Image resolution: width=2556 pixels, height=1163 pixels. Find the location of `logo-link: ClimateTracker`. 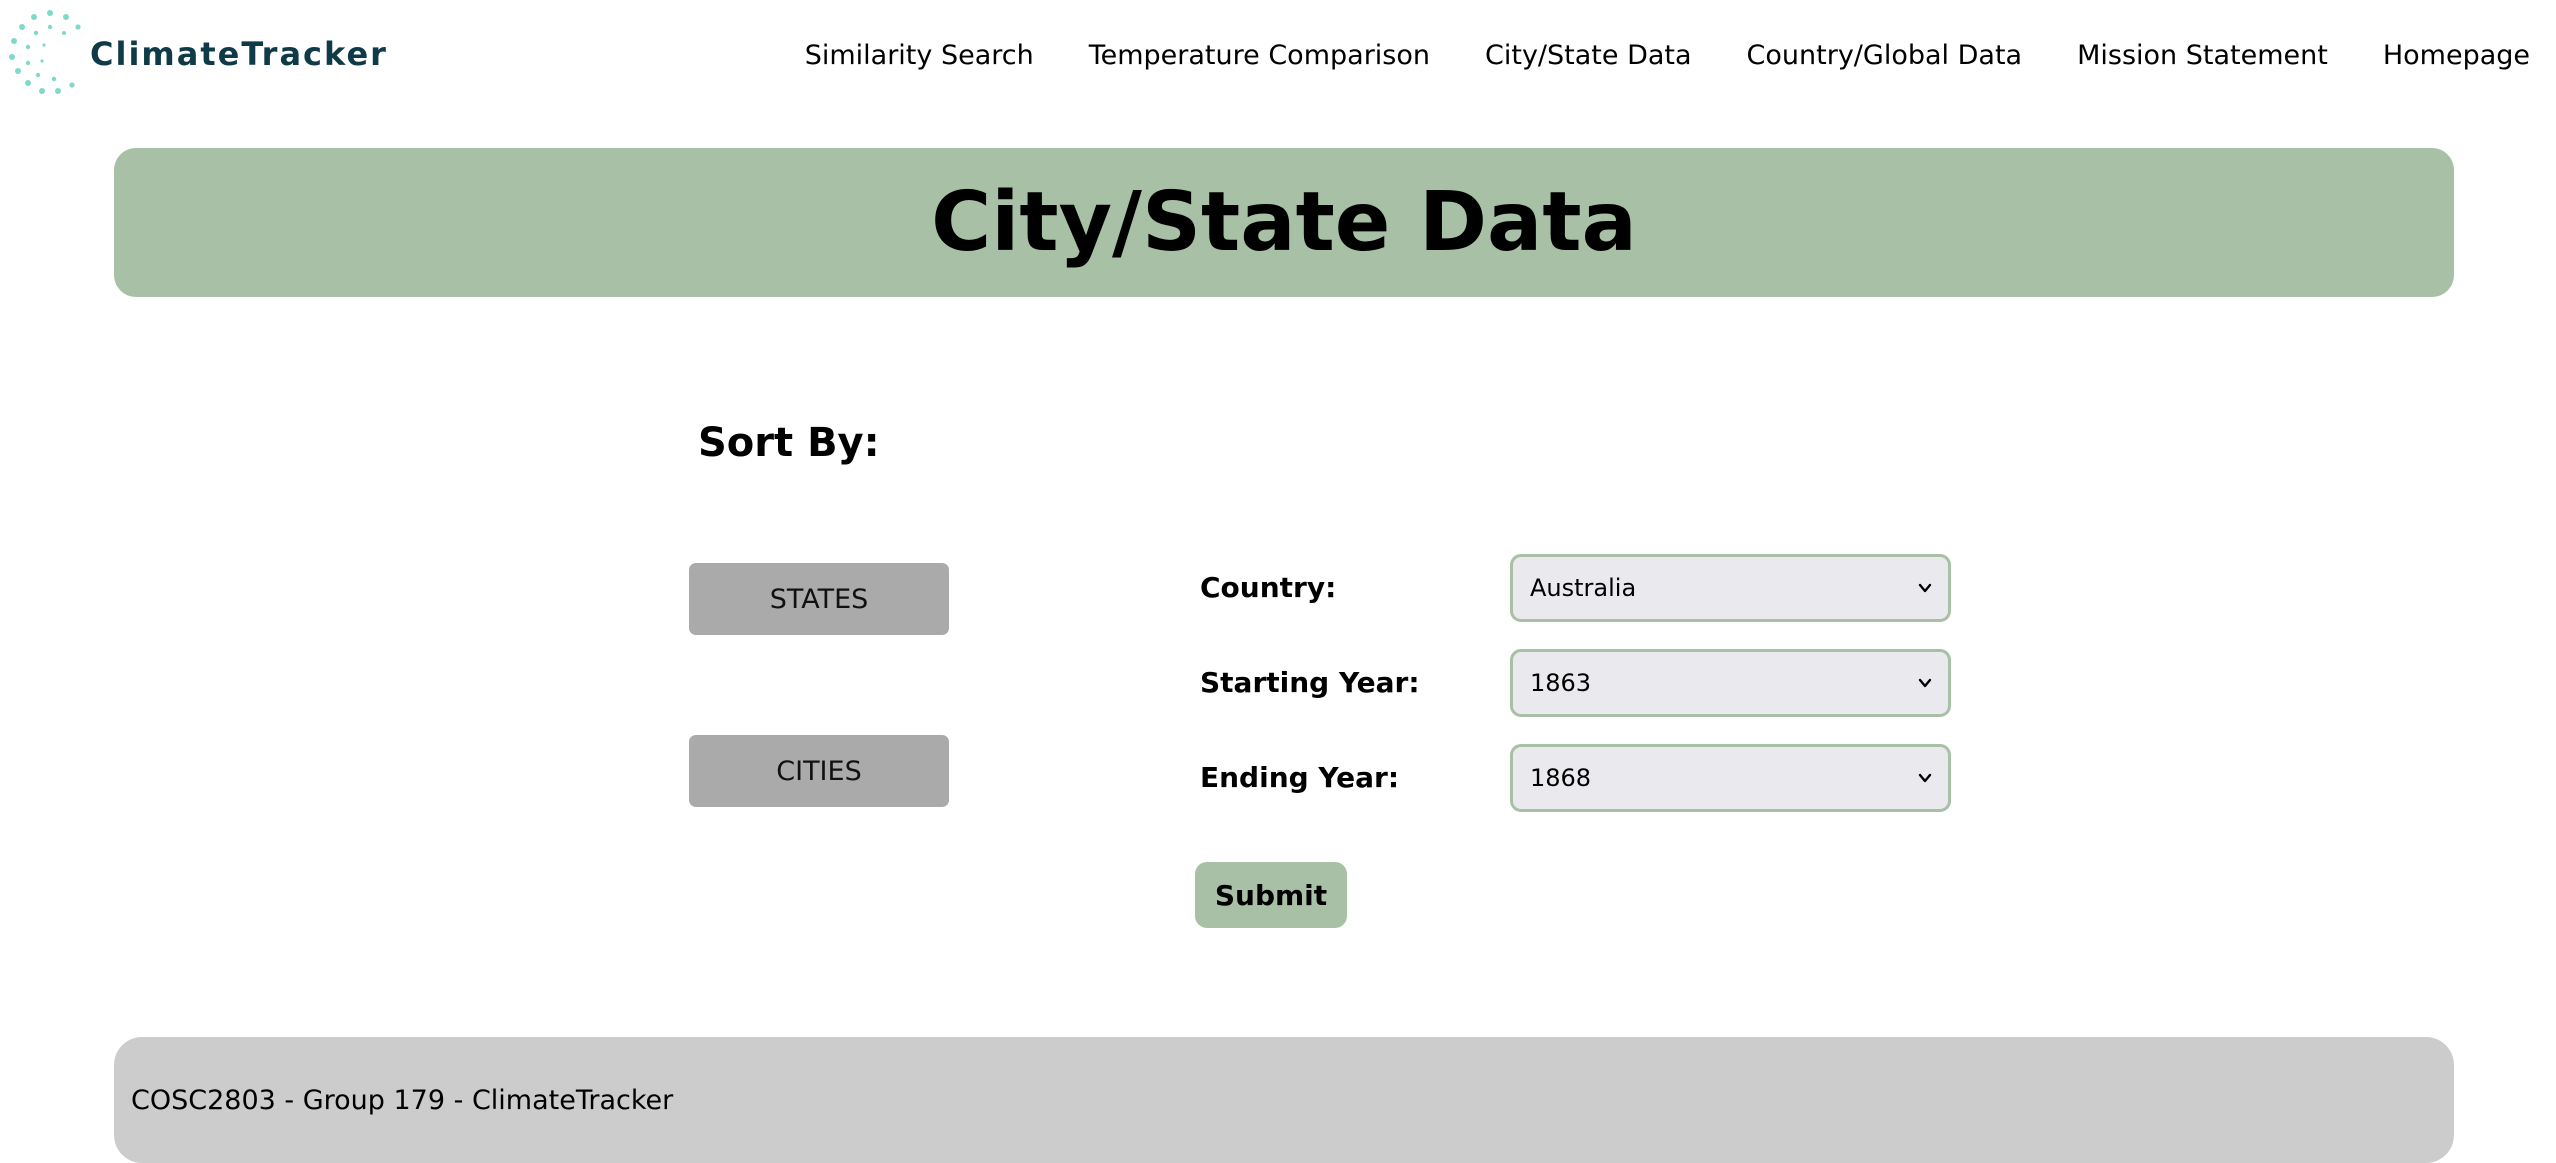

logo-link: ClimateTracker is located at coordinates (195, 52).